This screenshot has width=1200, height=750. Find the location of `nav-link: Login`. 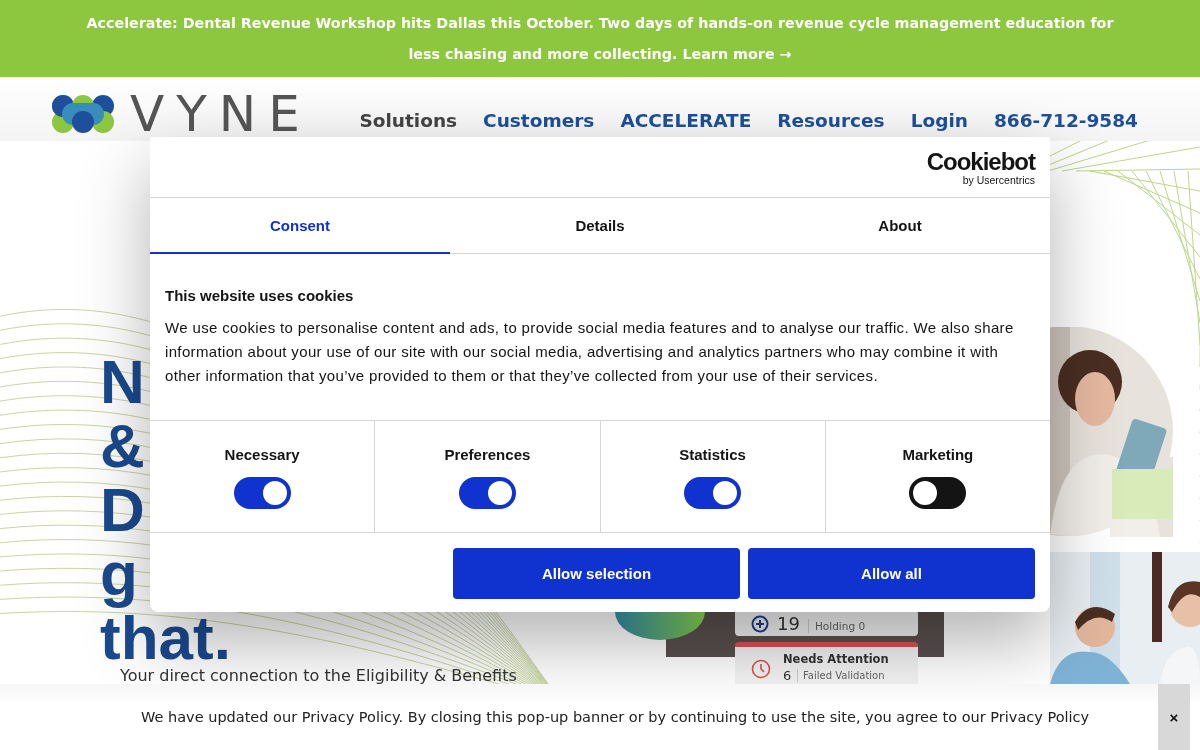

nav-link: Login is located at coordinates (939, 120).